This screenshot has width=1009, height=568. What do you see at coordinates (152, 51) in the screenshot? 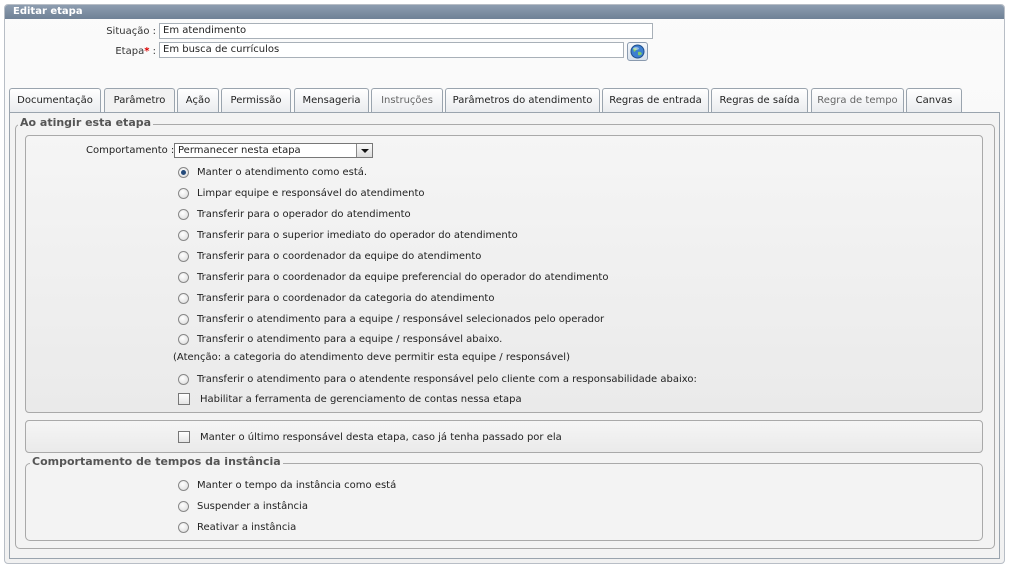
I see `etapa-label-colon: :` at bounding box center [152, 51].